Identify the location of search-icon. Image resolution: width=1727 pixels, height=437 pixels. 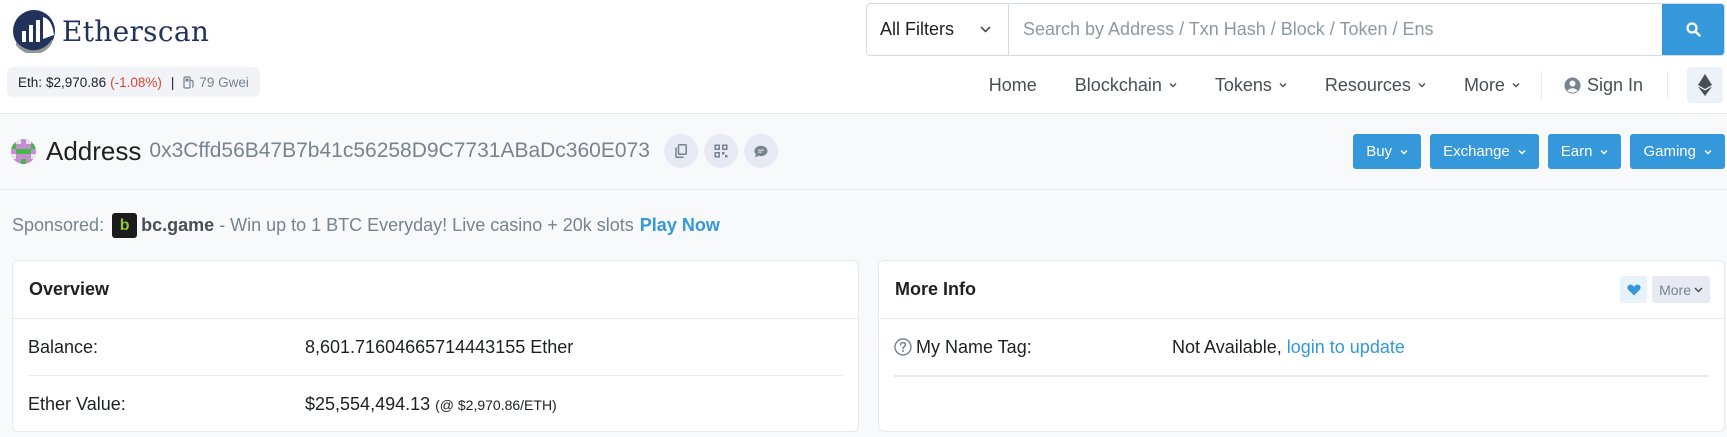
(1693, 29).